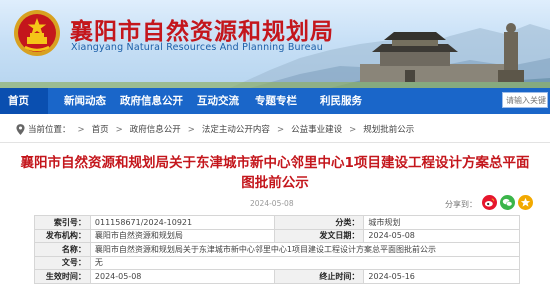 This screenshot has width=550, height=300. What do you see at coordinates (388, 130) in the screenshot?
I see `breadcrumb-planning-notice: 规划批前公示` at bounding box center [388, 130].